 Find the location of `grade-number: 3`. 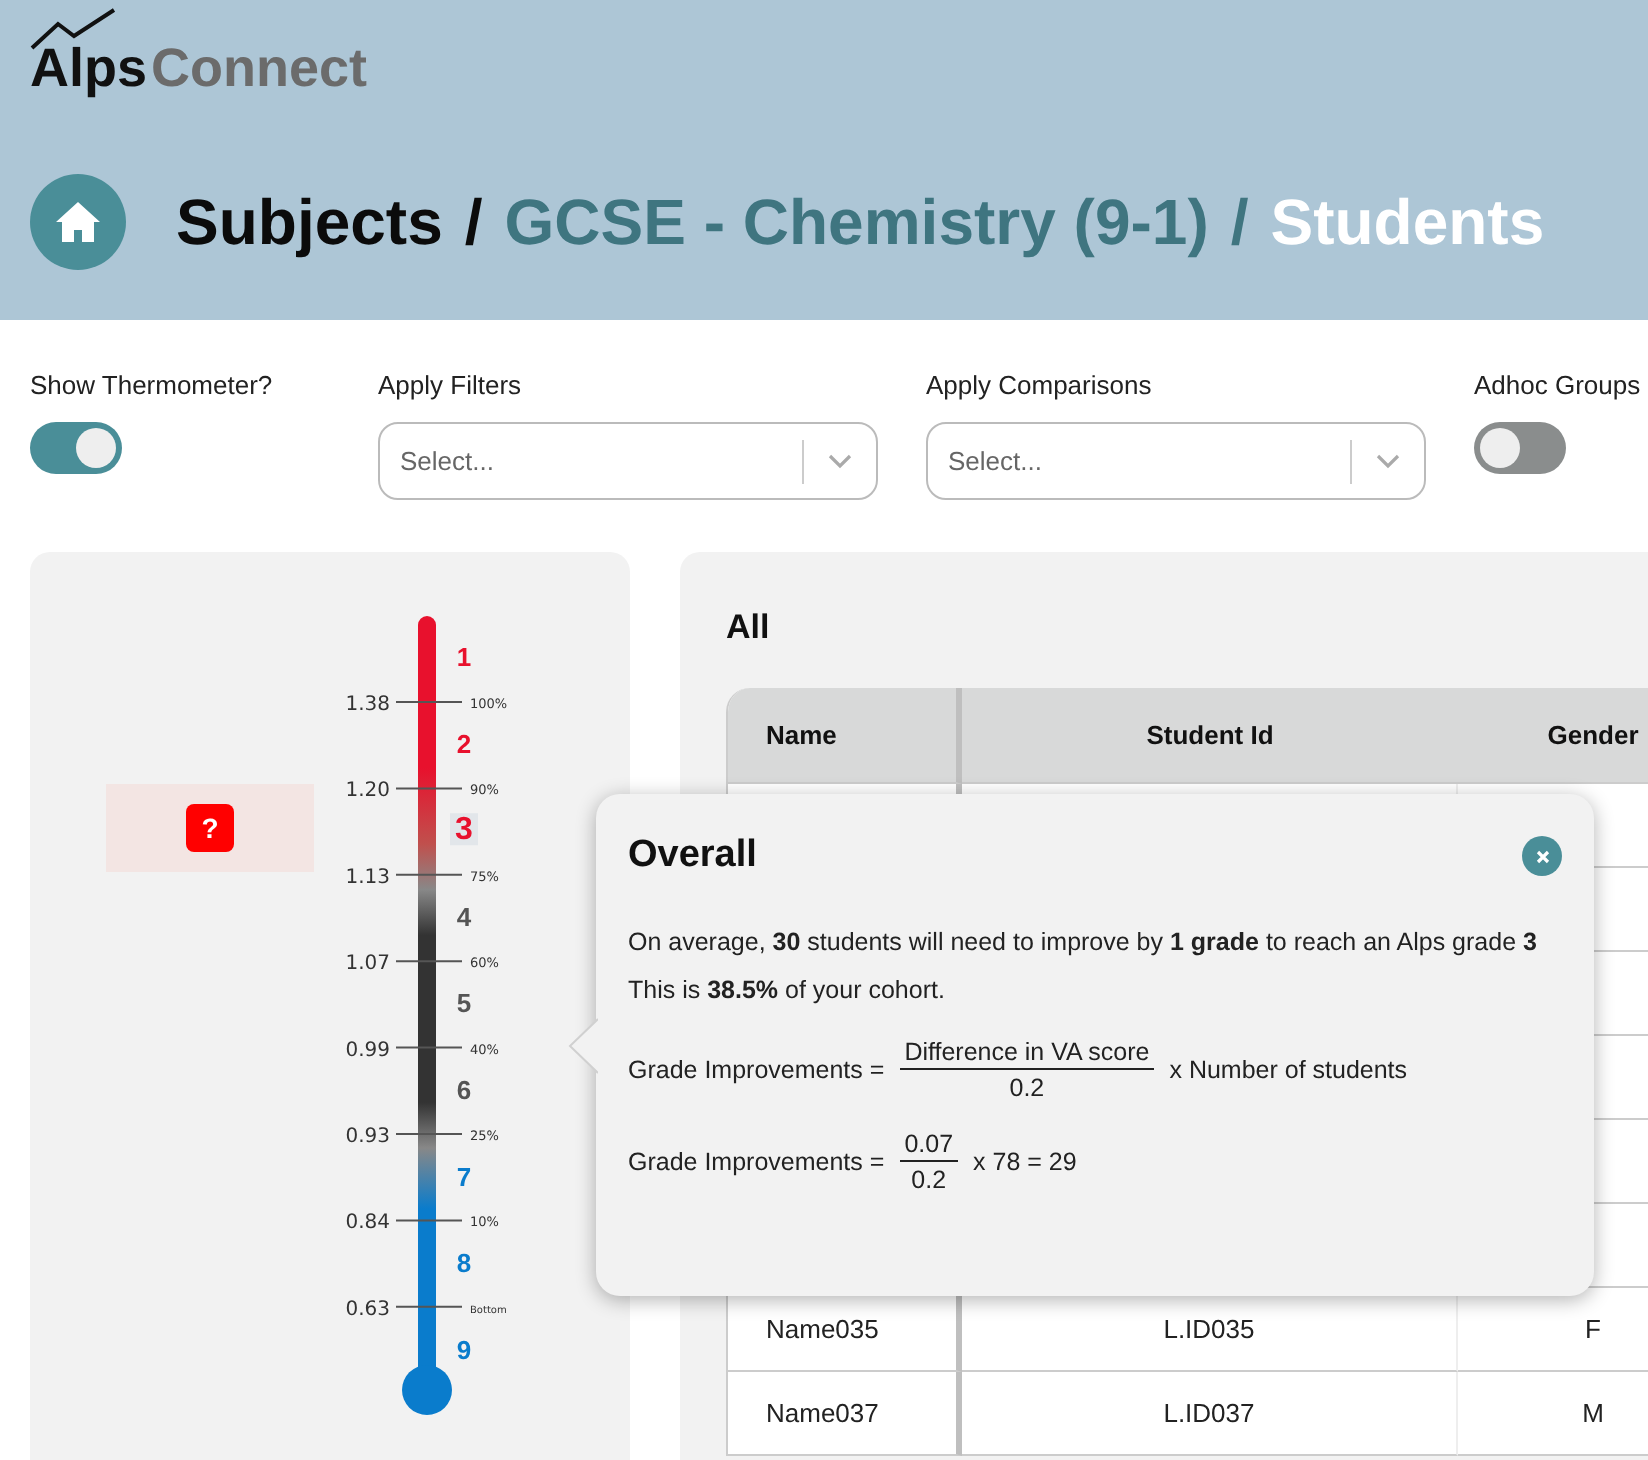

grade-number: 3 is located at coordinates (464, 830).